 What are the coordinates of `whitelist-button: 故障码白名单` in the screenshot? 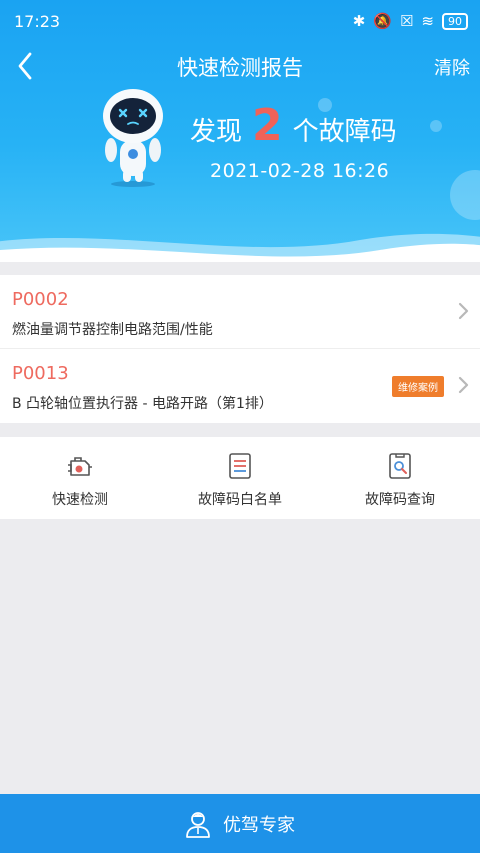 It's located at (240, 478).